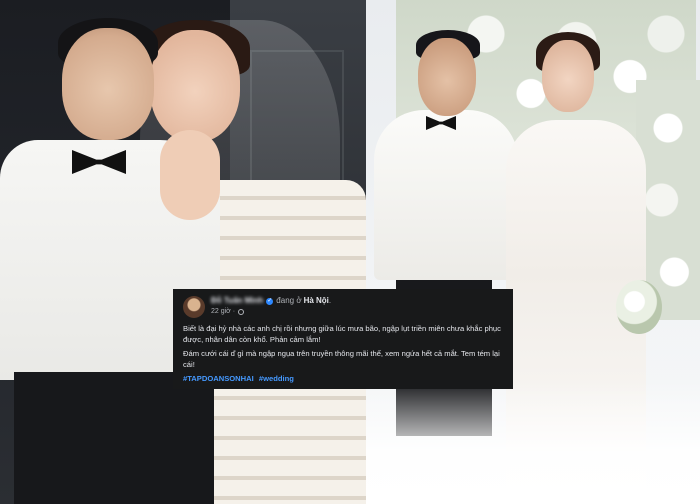 The image size is (700, 504). What do you see at coordinates (343, 307) in the screenshot?
I see `post-header: Đỗ Tuấn Minh ✓ đang ở Hà Nội. 22 giờ ·` at bounding box center [343, 307].